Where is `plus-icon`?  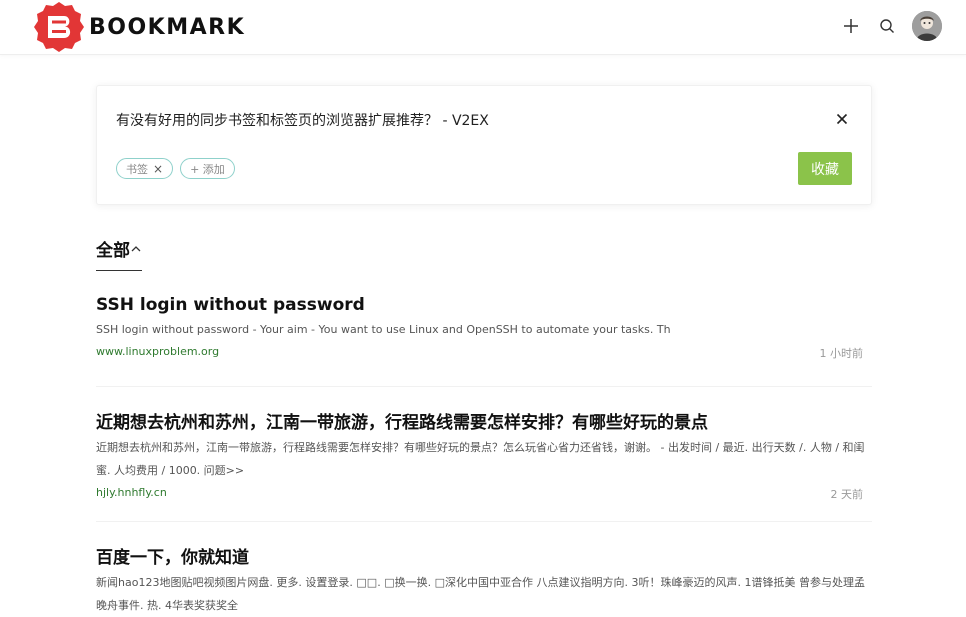 plus-icon is located at coordinates (851, 26).